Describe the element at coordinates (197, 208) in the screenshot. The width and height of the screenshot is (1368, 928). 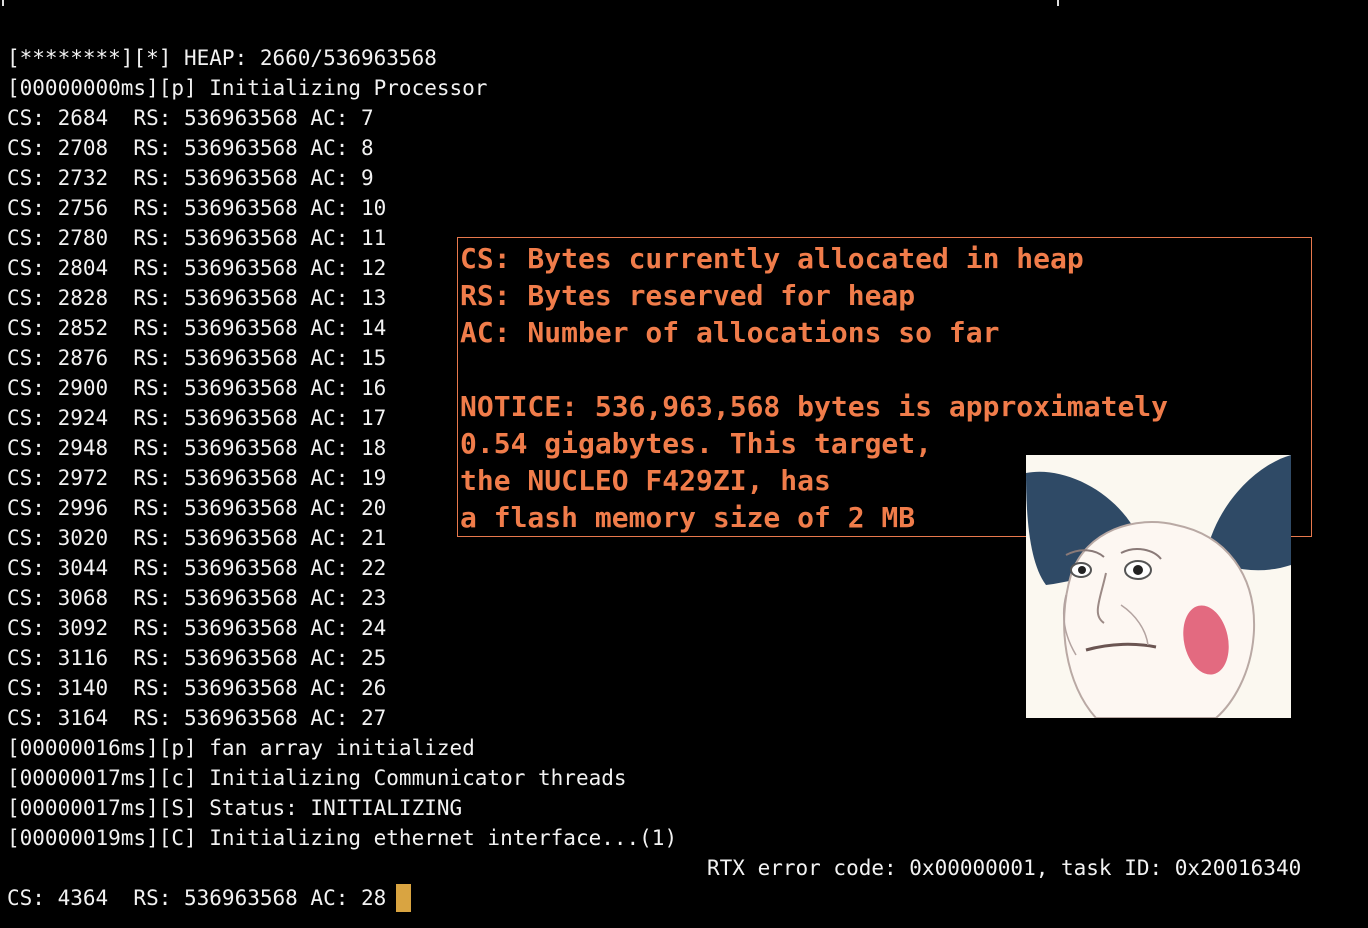
I see `log-line: CS: 2756 RS: 536963568 AC: 10` at that location.